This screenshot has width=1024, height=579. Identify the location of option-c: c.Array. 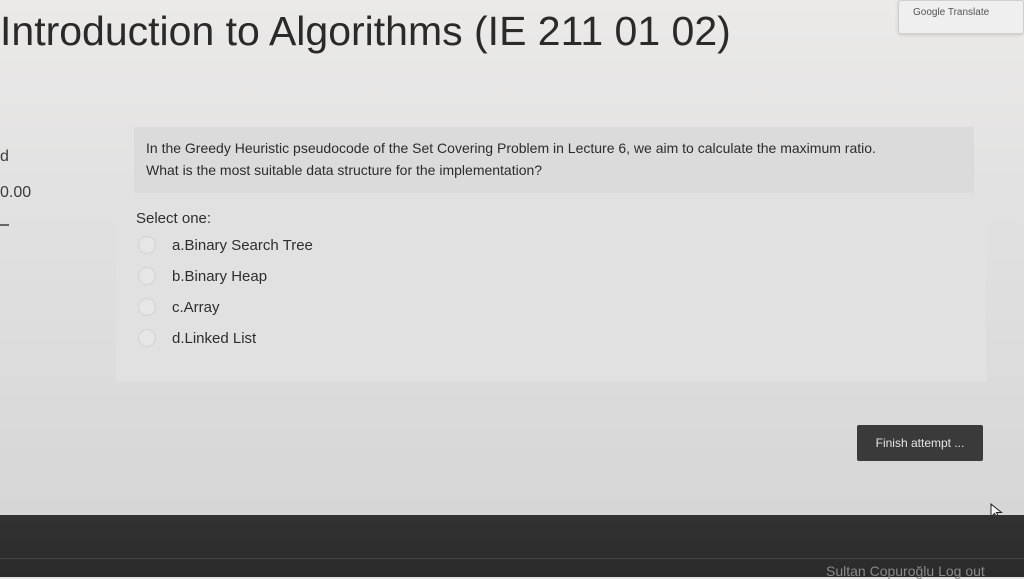
(179, 307).